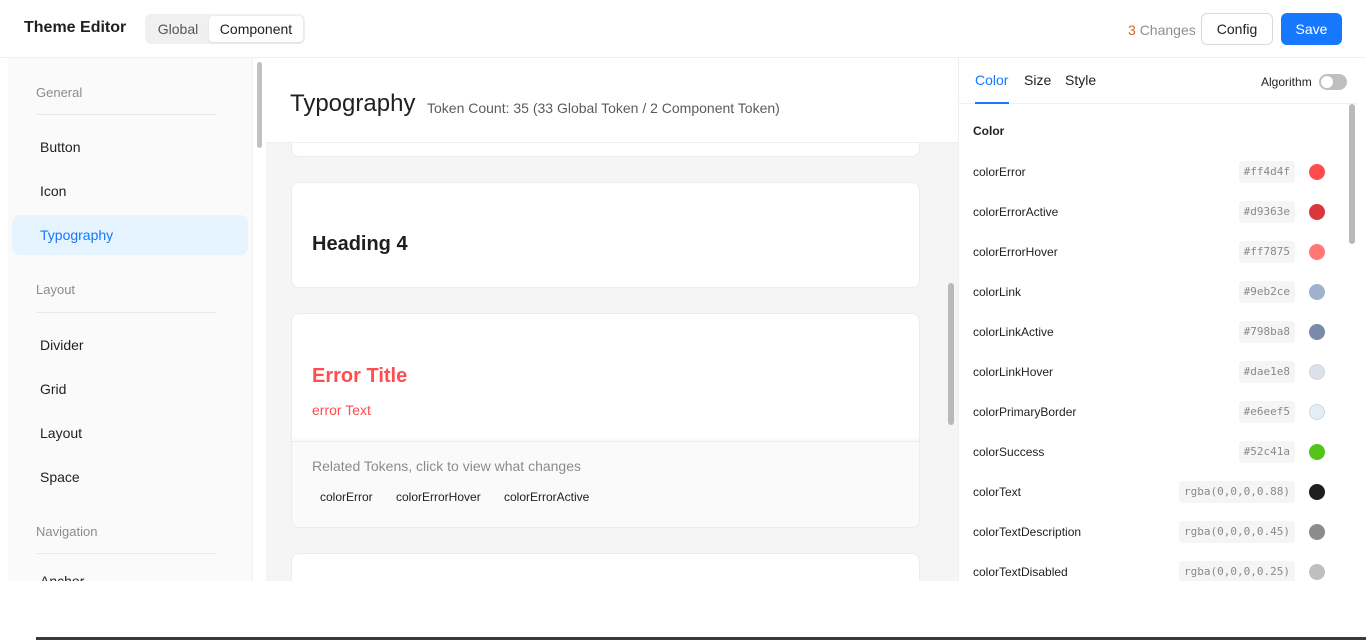 The height and width of the screenshot is (640, 1366). I want to click on token-value: rgba(0,0,0,0.25), so click(1237, 571).